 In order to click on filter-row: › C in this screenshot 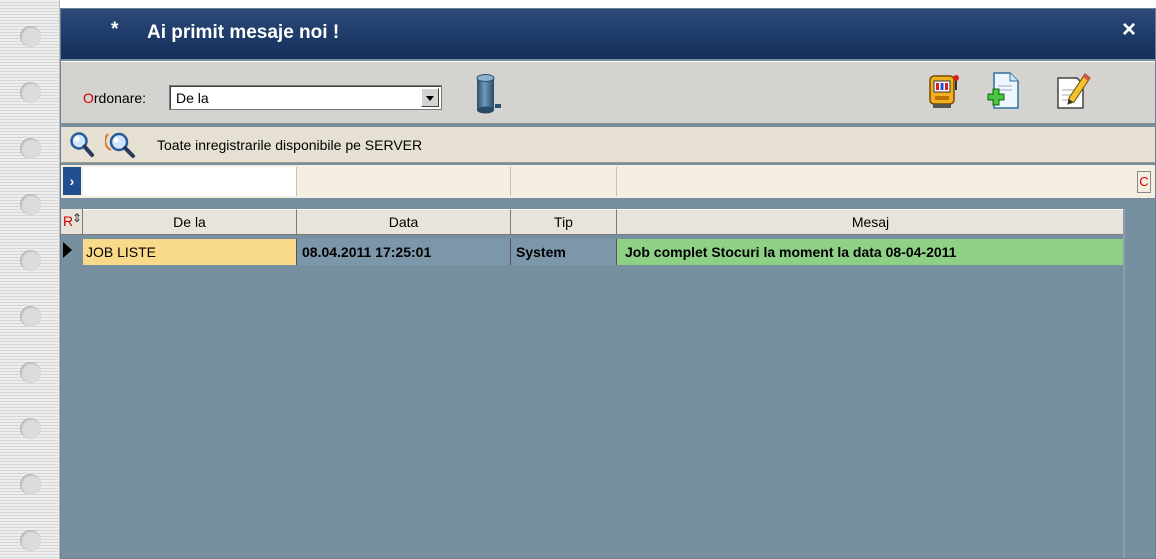, I will do `click(608, 181)`.